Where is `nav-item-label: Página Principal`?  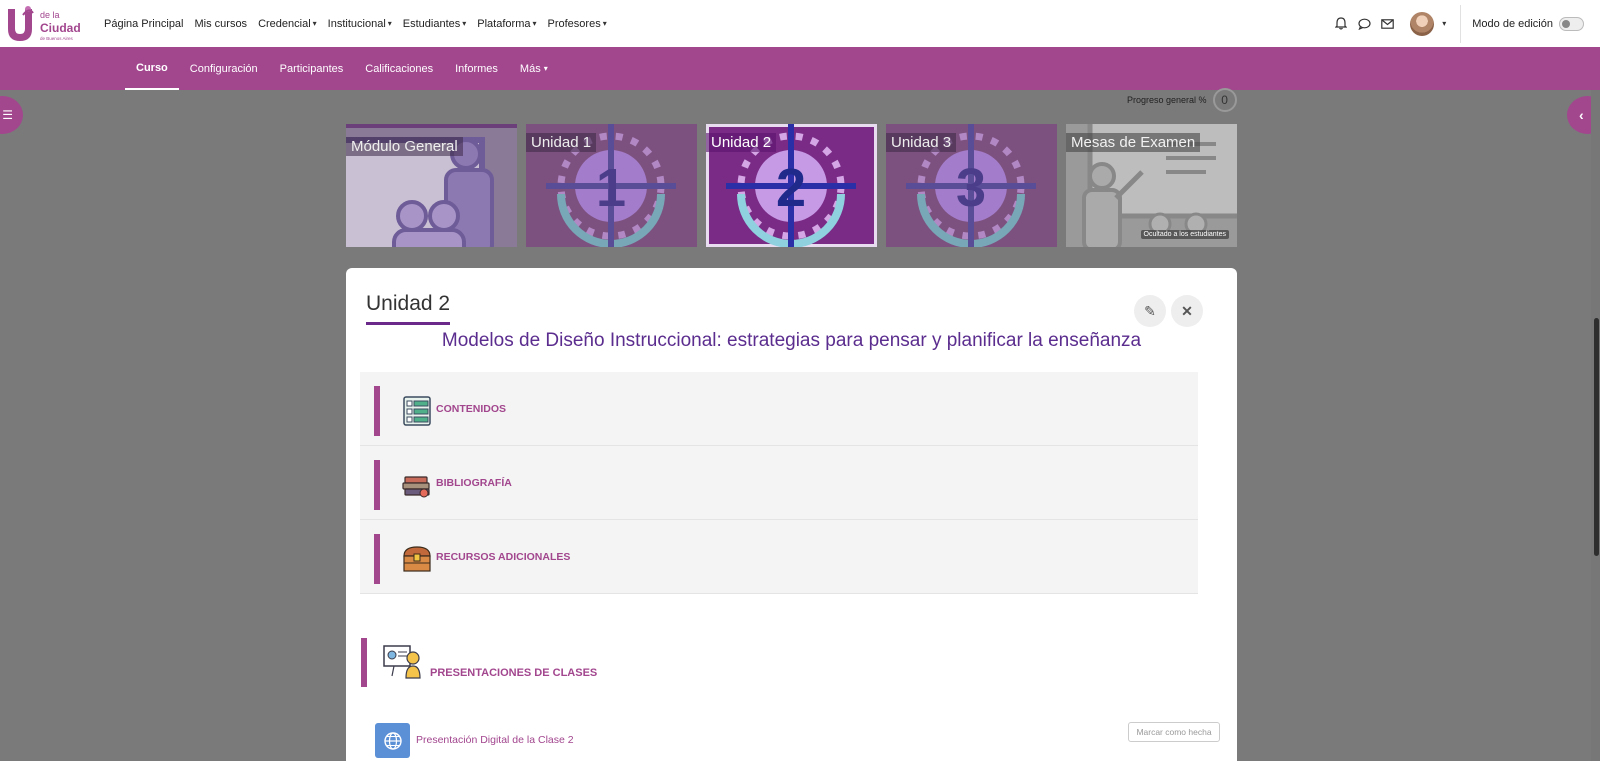
nav-item-label: Página Principal is located at coordinates (144, 23).